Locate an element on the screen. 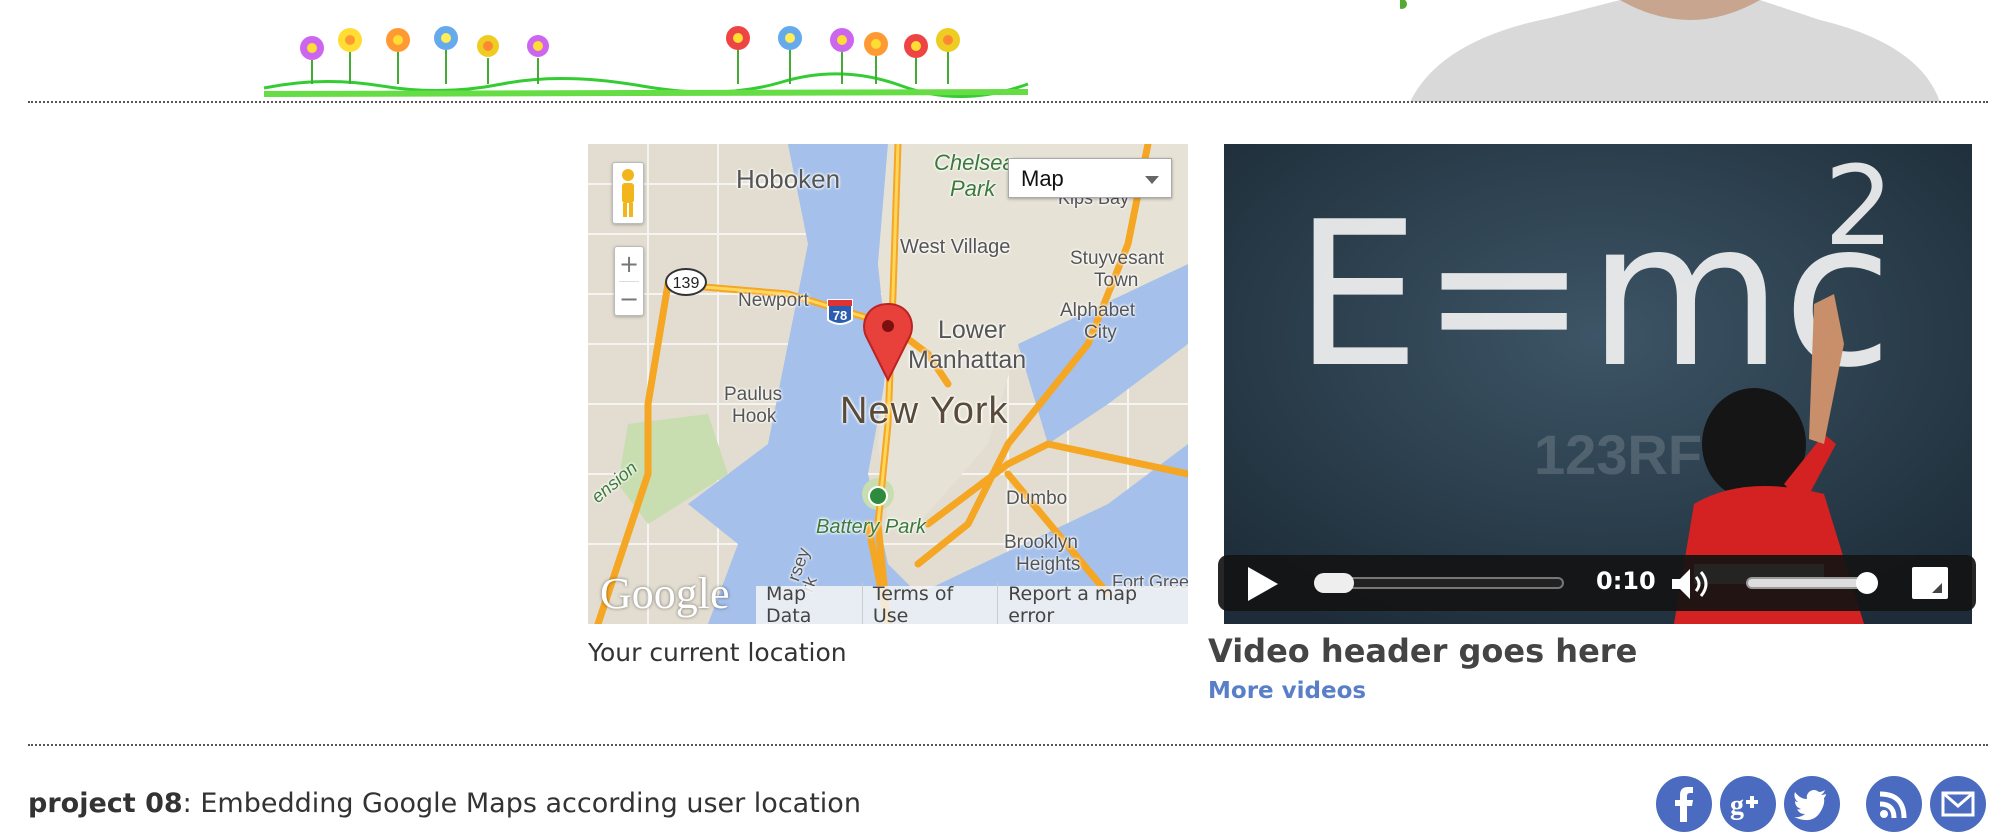  svg-text: g is located at coordinates (1737, 805).